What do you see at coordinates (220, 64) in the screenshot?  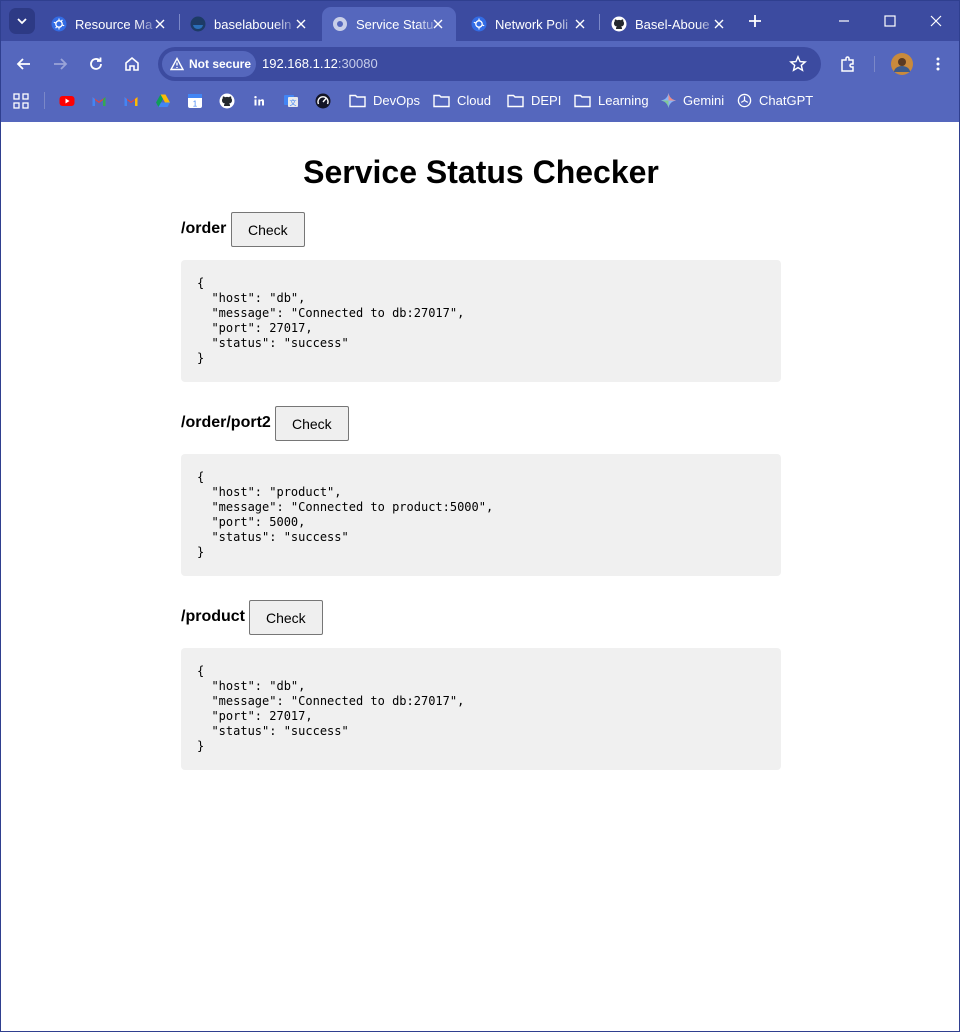 I see `security-label: Not secure` at bounding box center [220, 64].